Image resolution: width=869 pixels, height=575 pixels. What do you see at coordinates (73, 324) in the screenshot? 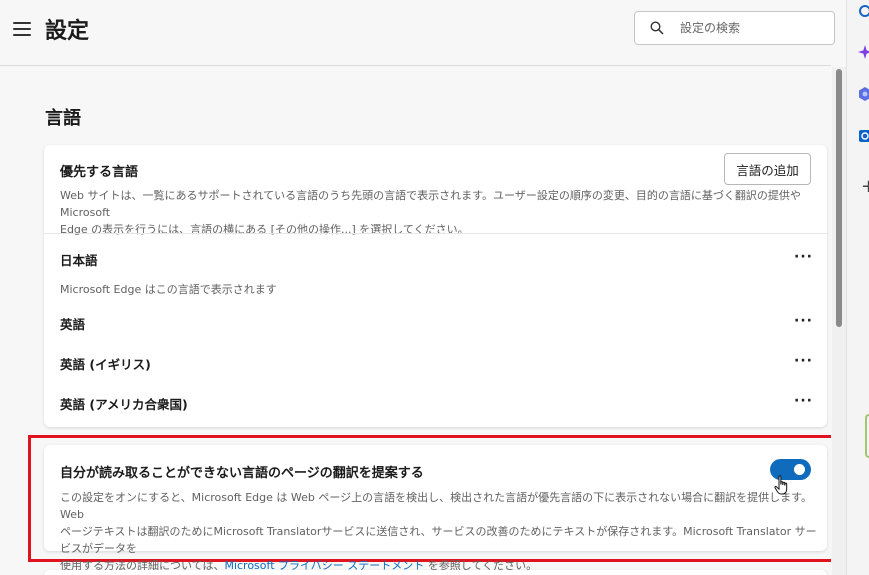
I see `language-name: 英語` at bounding box center [73, 324].